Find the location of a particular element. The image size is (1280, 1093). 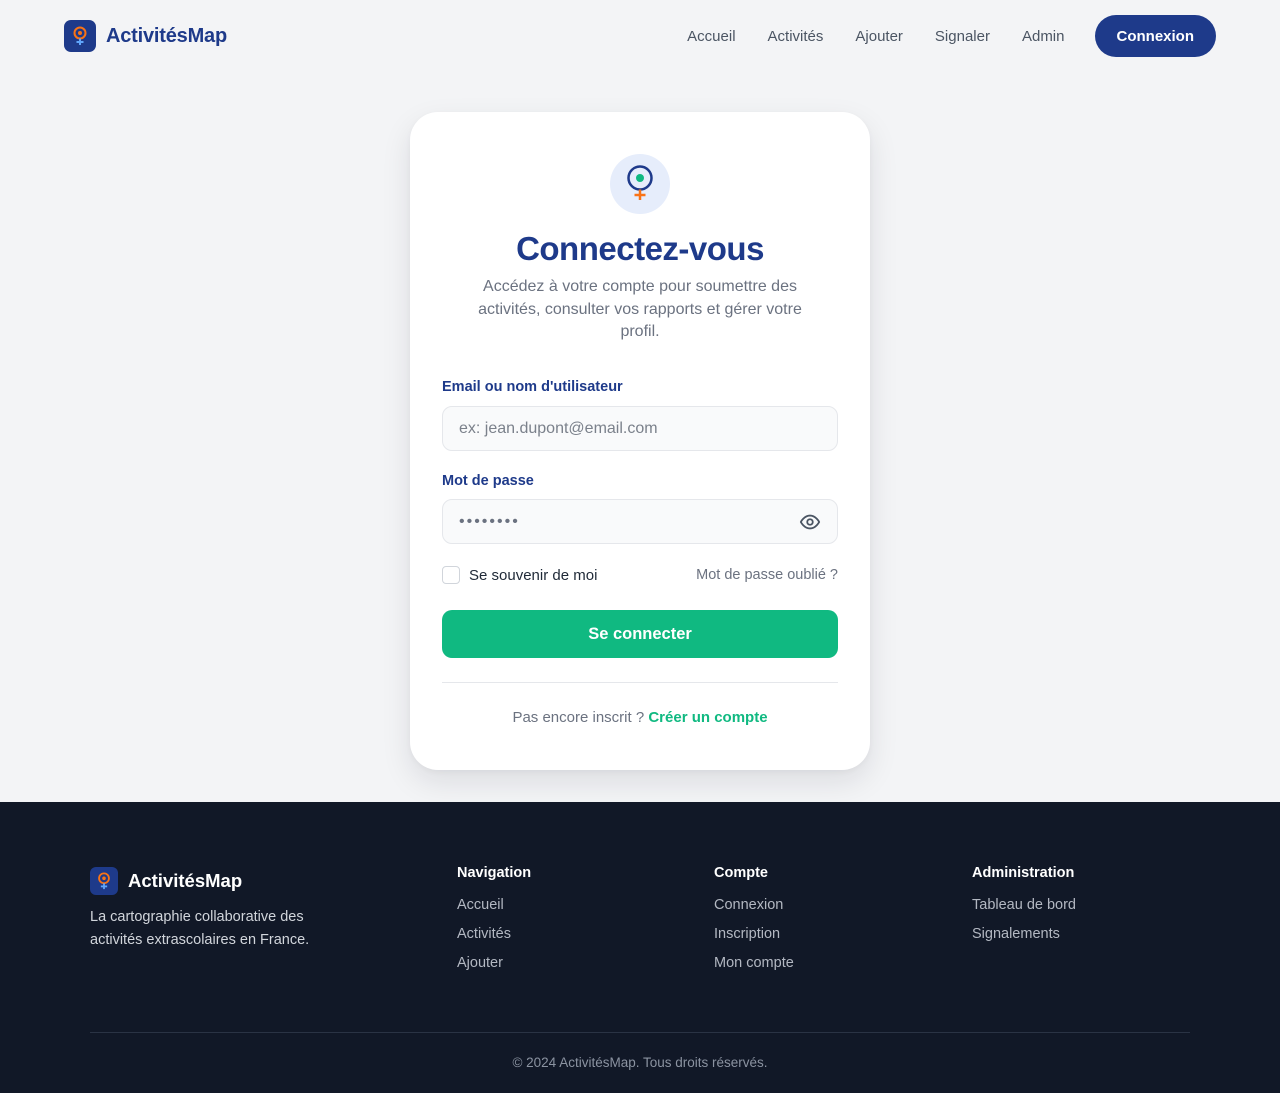

forgot-password-link: Mot de passe oublié ? is located at coordinates (767, 575).